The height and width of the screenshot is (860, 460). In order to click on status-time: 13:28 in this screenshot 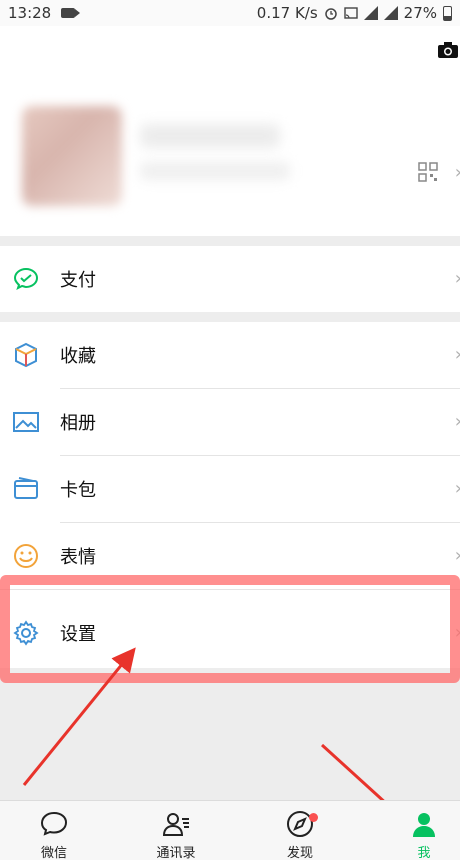, I will do `click(30, 13)`.